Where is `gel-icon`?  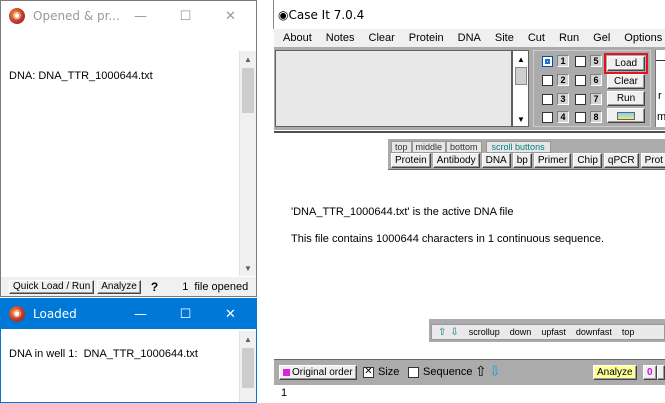
gel-icon is located at coordinates (626, 115).